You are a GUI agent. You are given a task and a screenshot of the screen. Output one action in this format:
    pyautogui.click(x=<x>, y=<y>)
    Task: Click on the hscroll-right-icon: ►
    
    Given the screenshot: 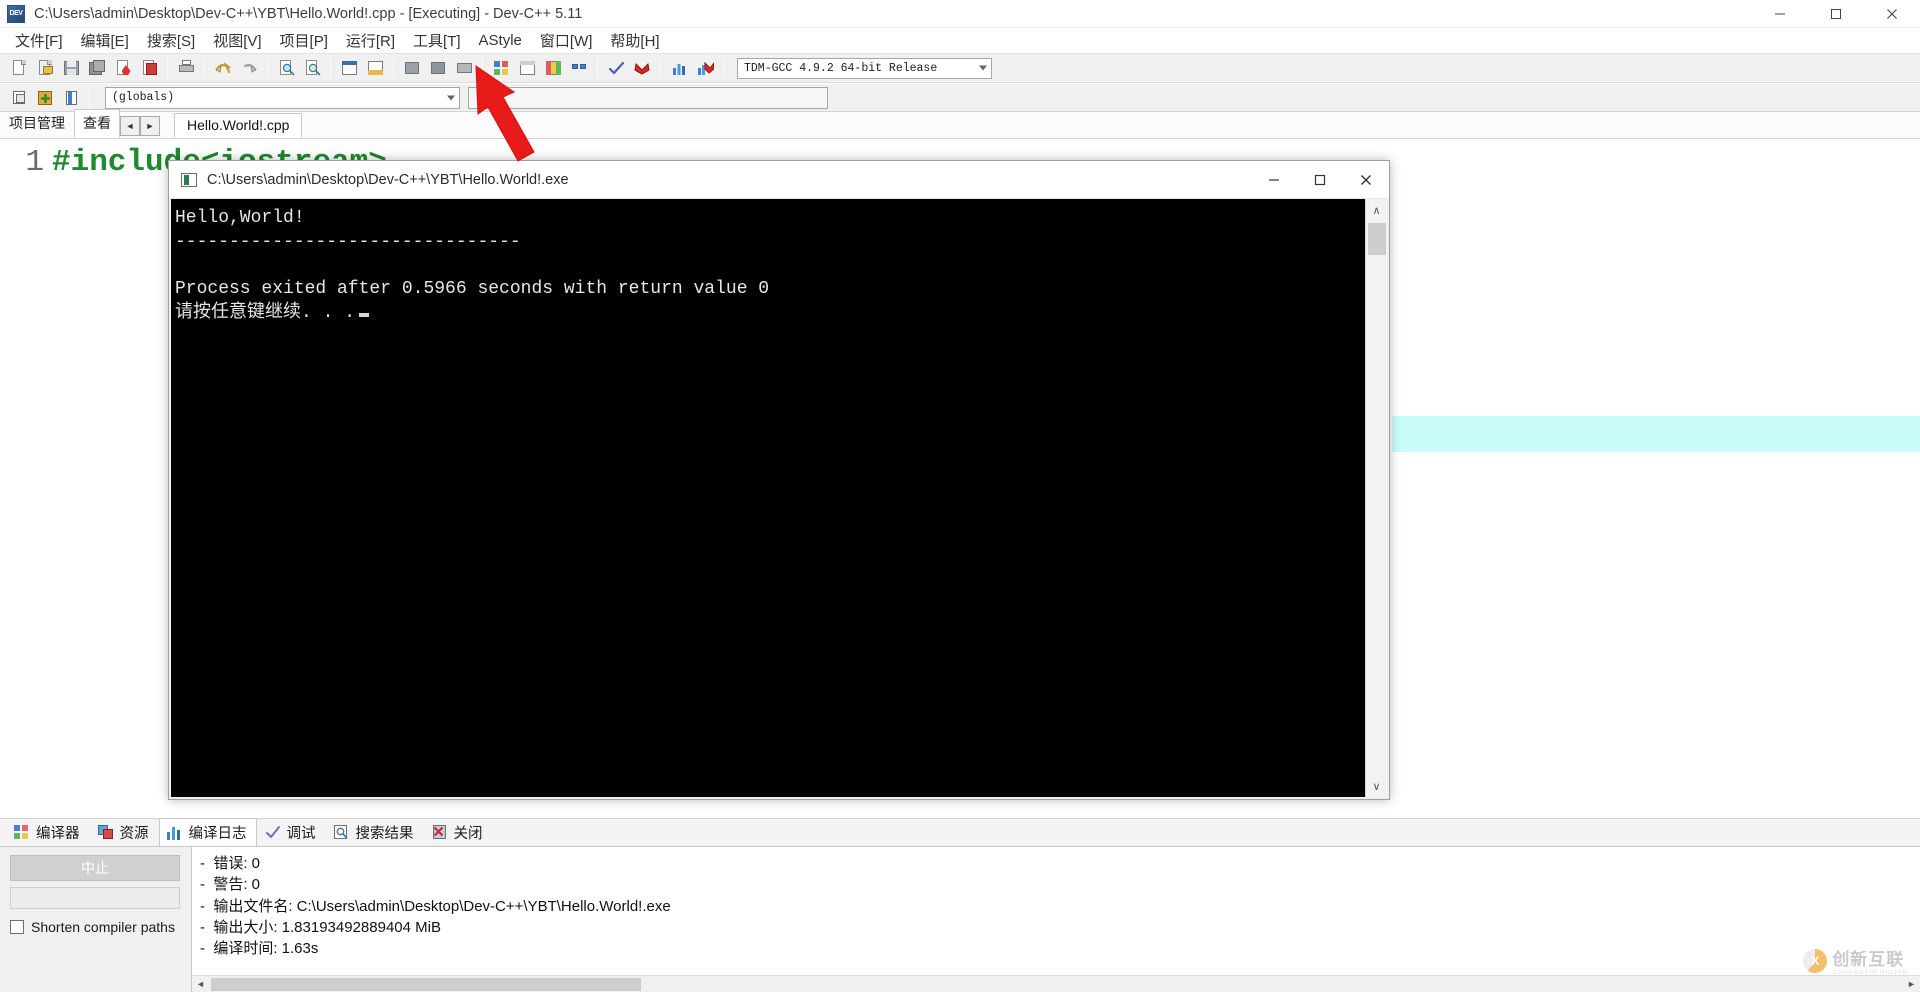 What is the action you would take?
    pyautogui.click(x=1911, y=984)
    